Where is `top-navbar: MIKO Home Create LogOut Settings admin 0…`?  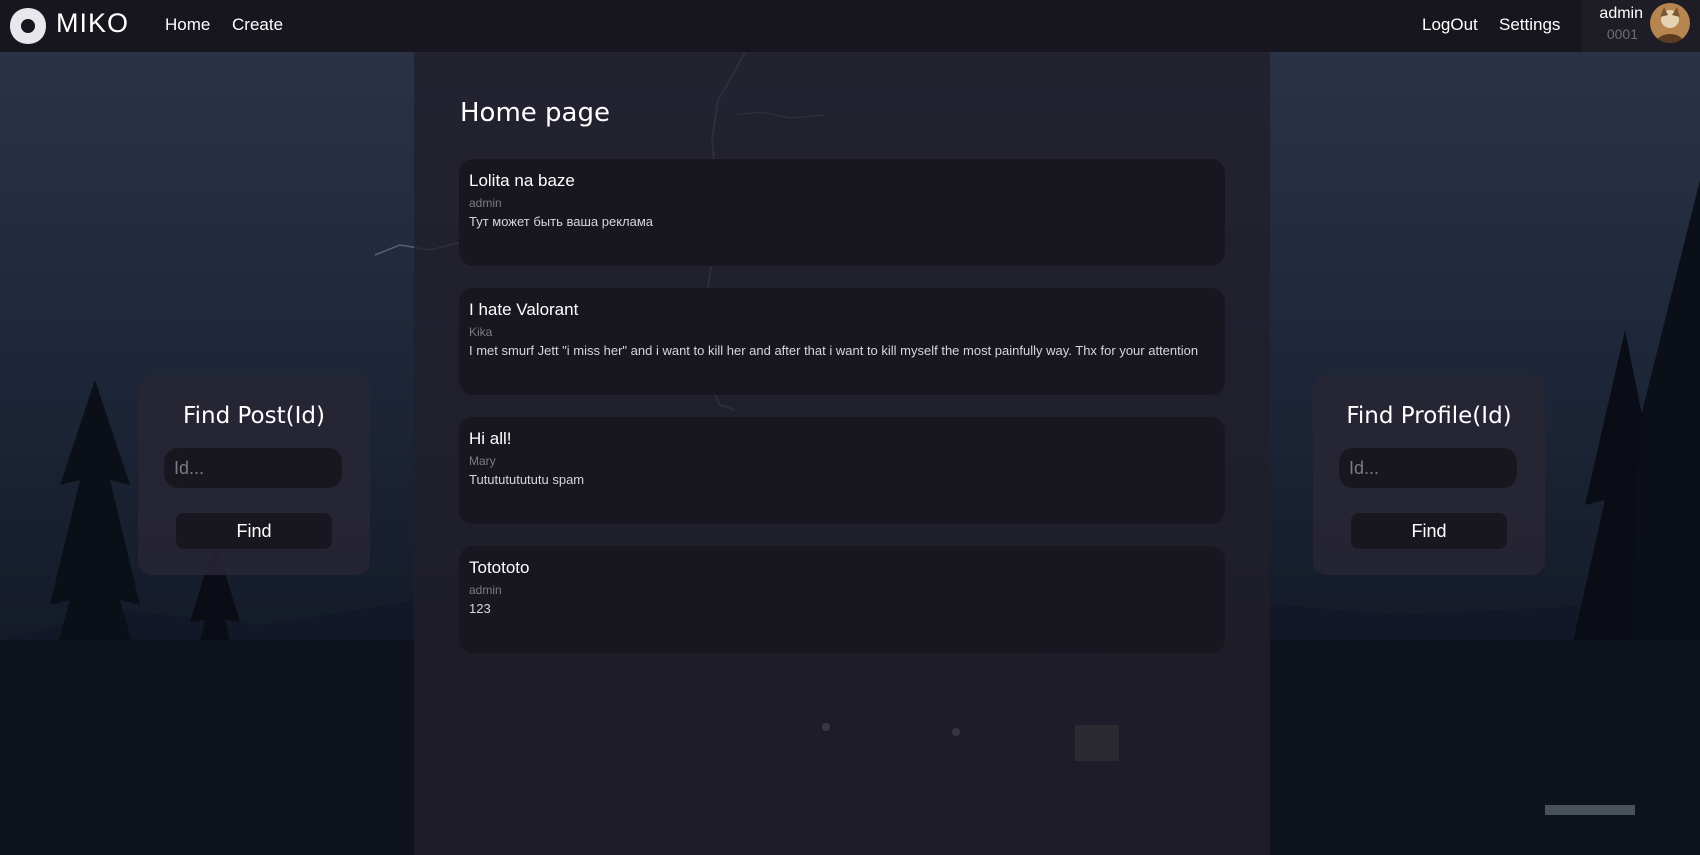
top-navbar: MIKO Home Create LogOut Settings admin 0… is located at coordinates (850, 26).